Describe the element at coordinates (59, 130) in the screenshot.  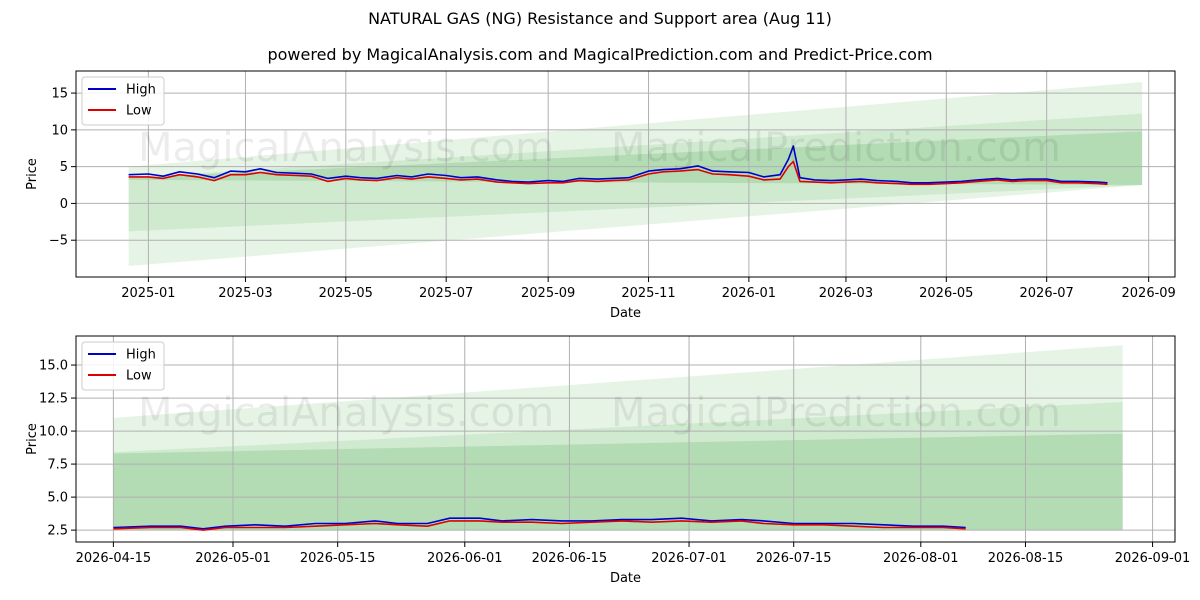
I see `y-tick-label: 10` at that location.